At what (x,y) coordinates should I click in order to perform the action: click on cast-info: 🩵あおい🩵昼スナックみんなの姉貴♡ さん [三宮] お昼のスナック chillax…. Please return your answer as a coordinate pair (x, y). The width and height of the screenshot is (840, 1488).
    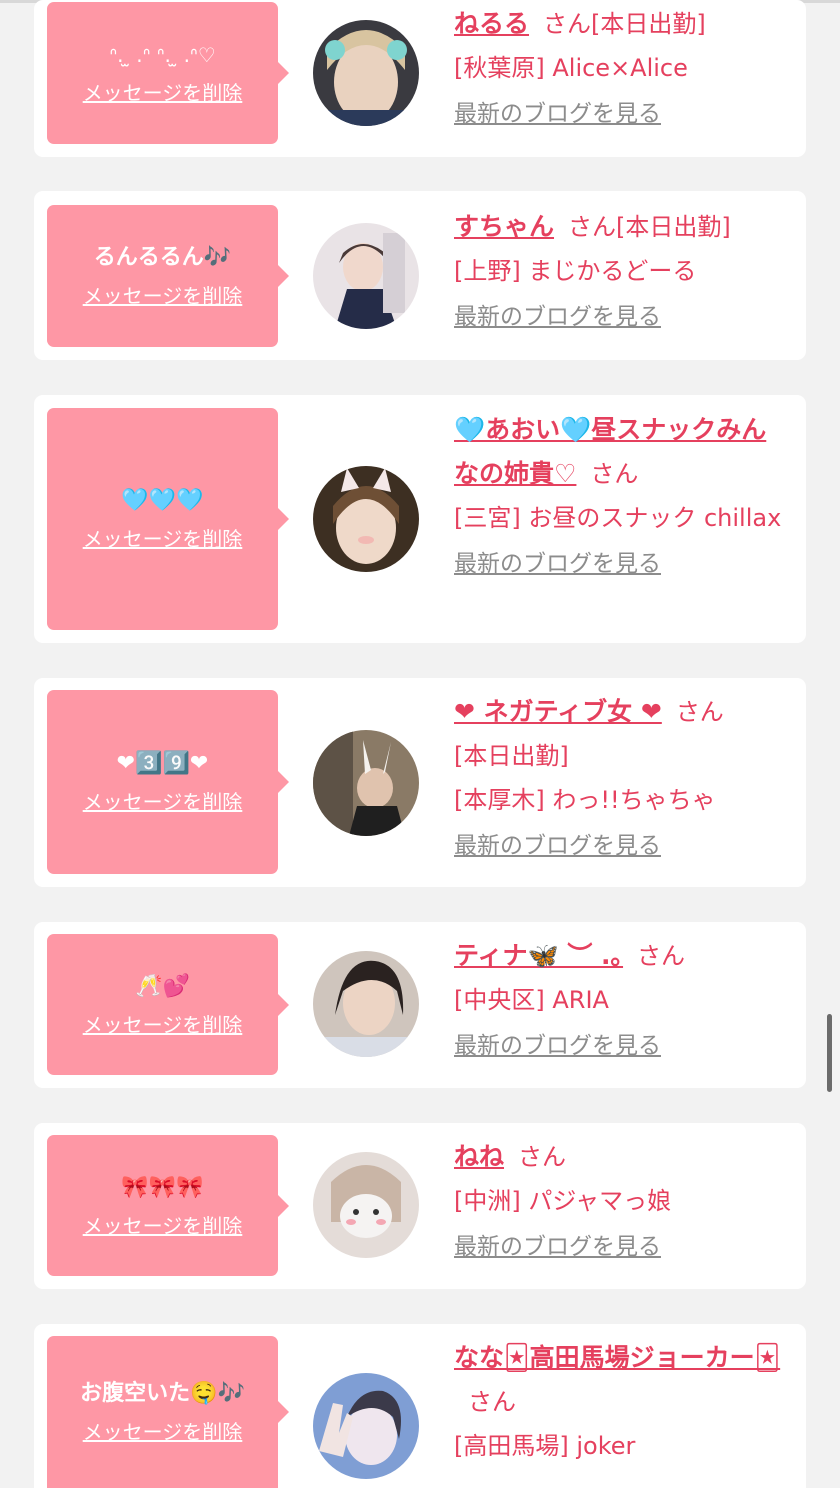
    Looking at the image, I should click on (619, 496).